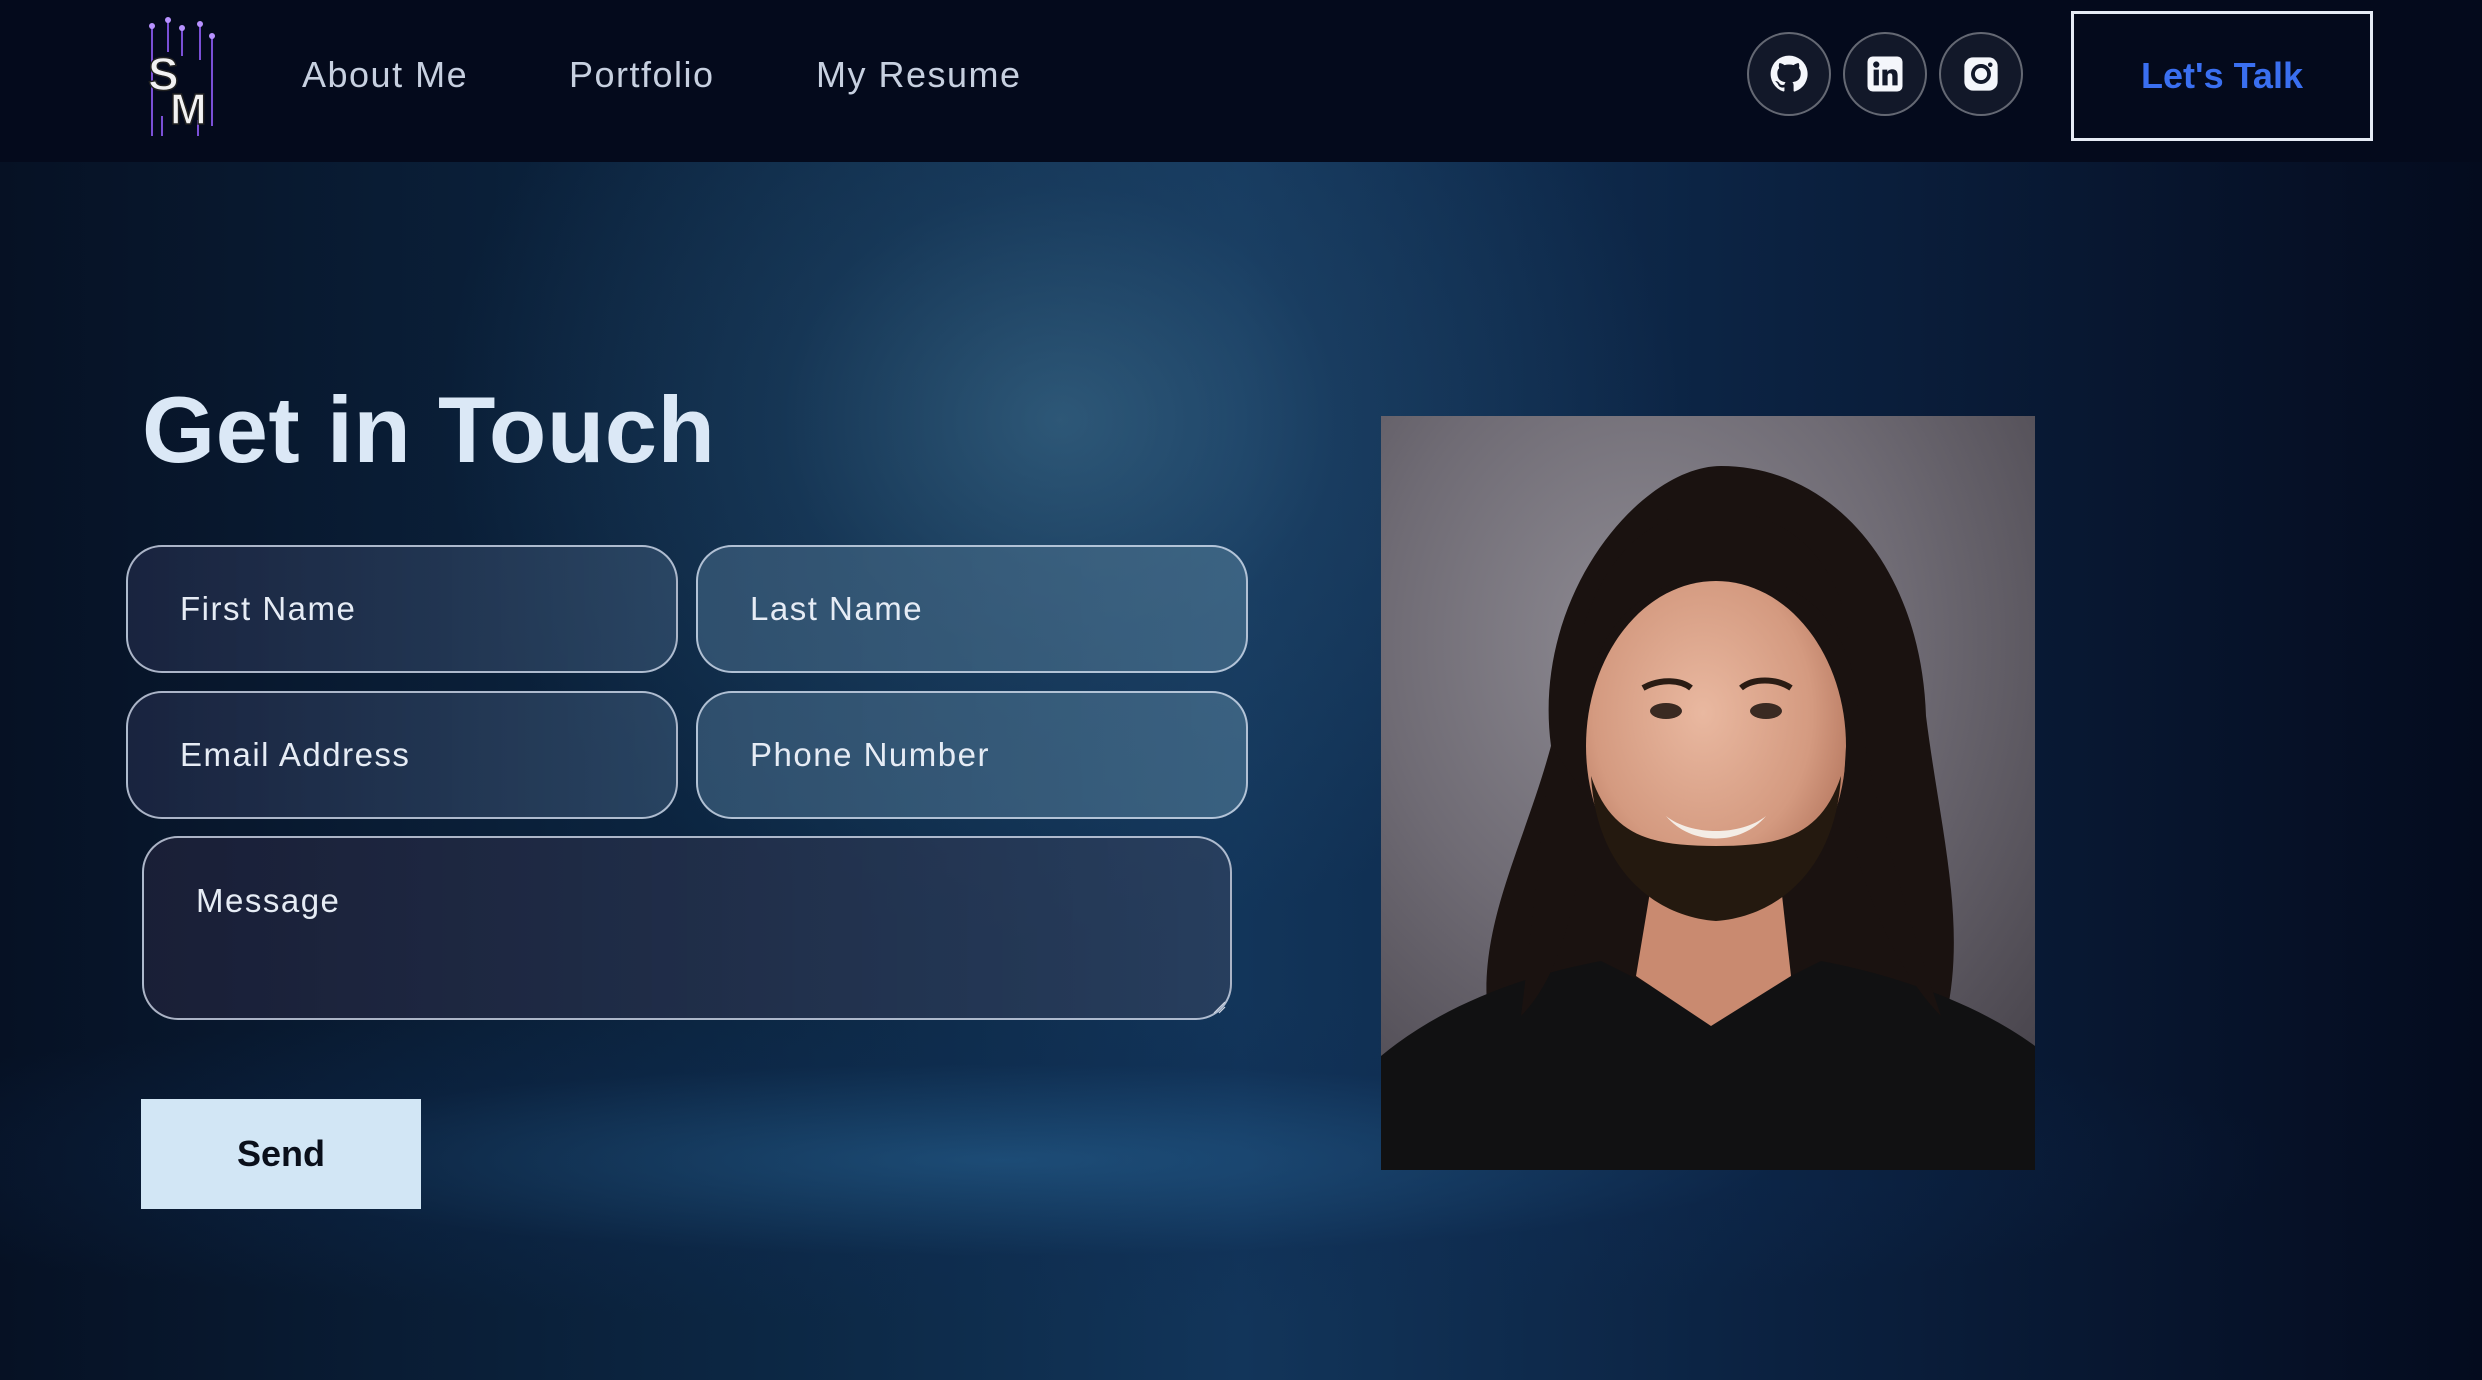 This screenshot has height=1380, width=2482. What do you see at coordinates (870, 754) in the screenshot?
I see `phone-placeholder: Phone Number` at bounding box center [870, 754].